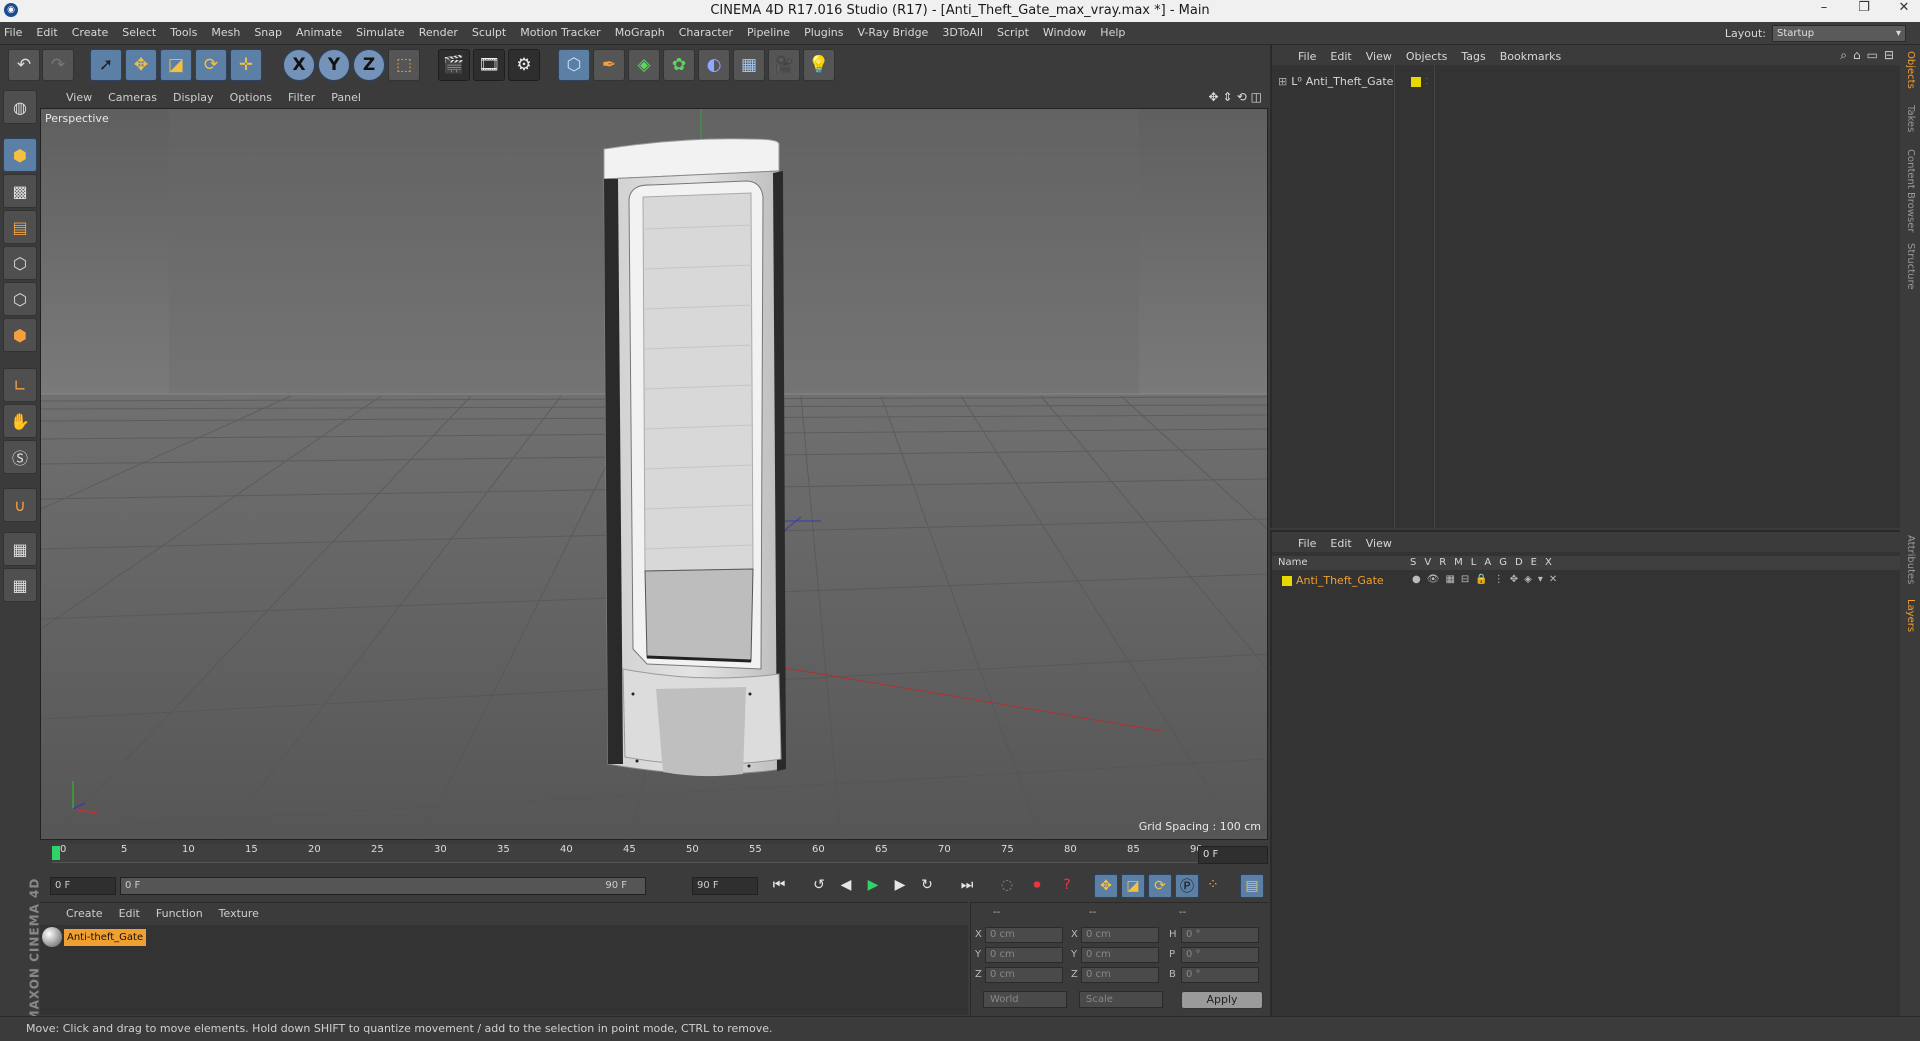  Describe the element at coordinates (438, 32) in the screenshot. I see `menu-render: Render` at that location.